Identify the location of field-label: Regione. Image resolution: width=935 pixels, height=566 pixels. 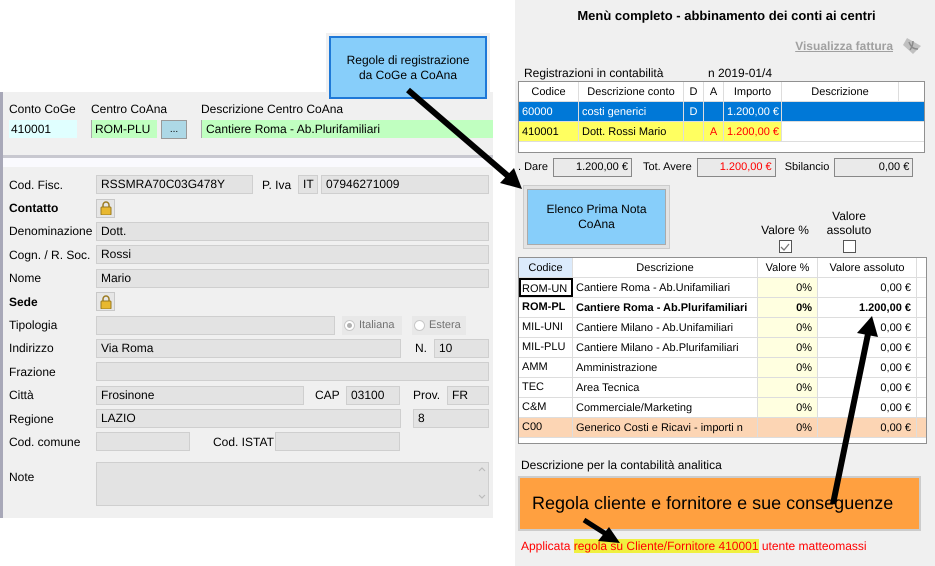
(32, 419).